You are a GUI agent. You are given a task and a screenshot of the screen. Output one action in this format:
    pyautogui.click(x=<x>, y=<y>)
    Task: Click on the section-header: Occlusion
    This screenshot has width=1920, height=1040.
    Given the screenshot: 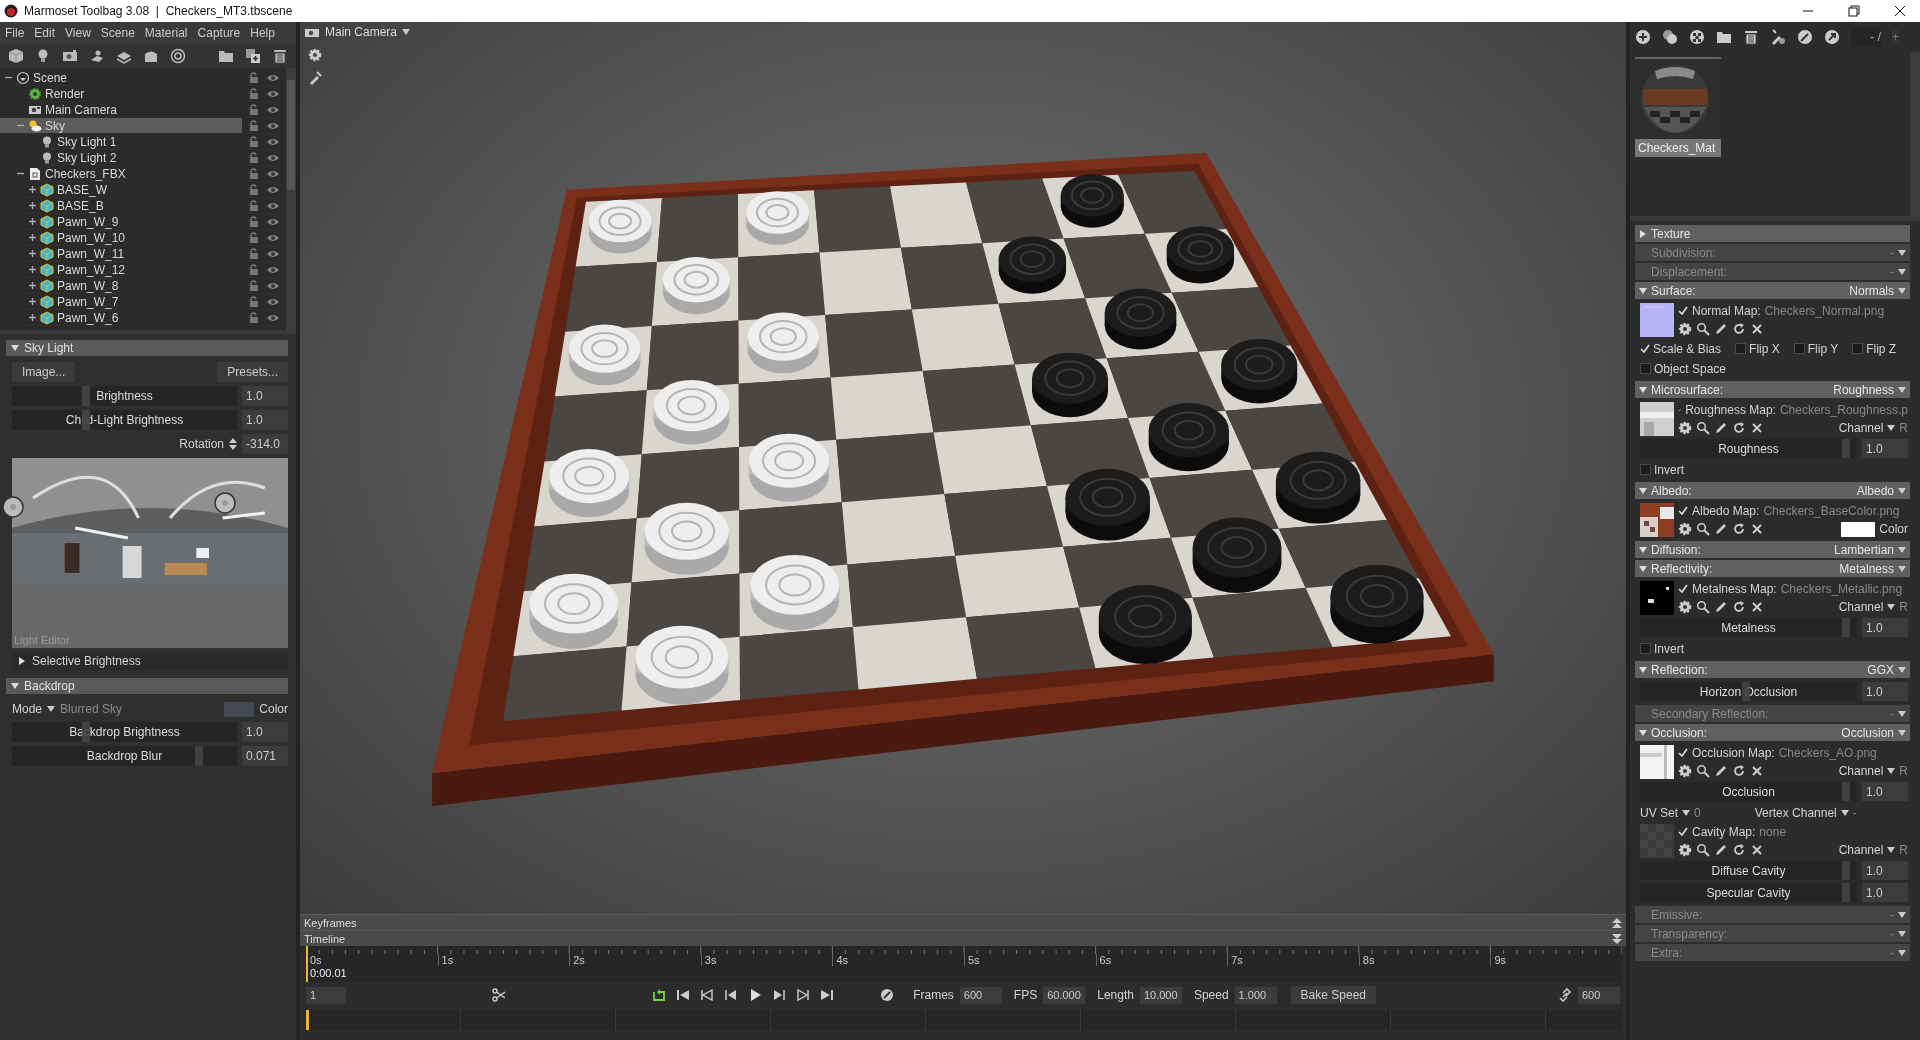 What is the action you would take?
    pyautogui.click(x=1772, y=732)
    